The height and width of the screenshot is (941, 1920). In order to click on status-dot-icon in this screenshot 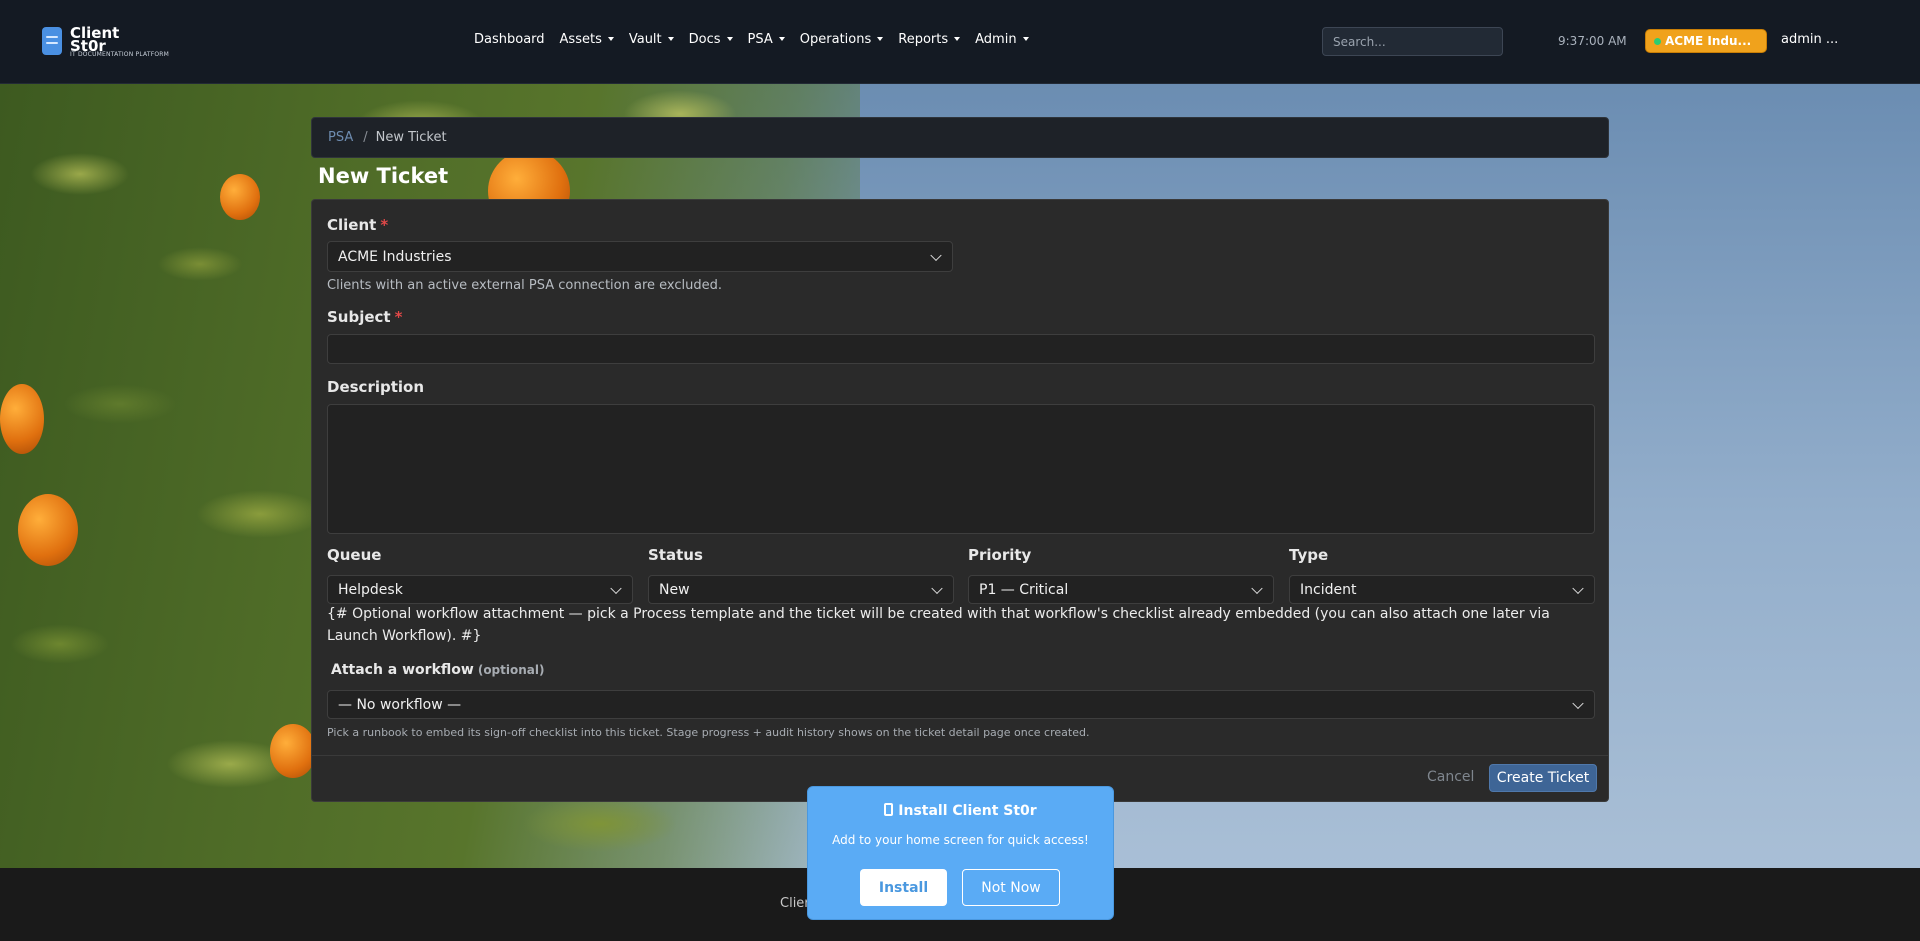, I will do `click(1657, 41)`.